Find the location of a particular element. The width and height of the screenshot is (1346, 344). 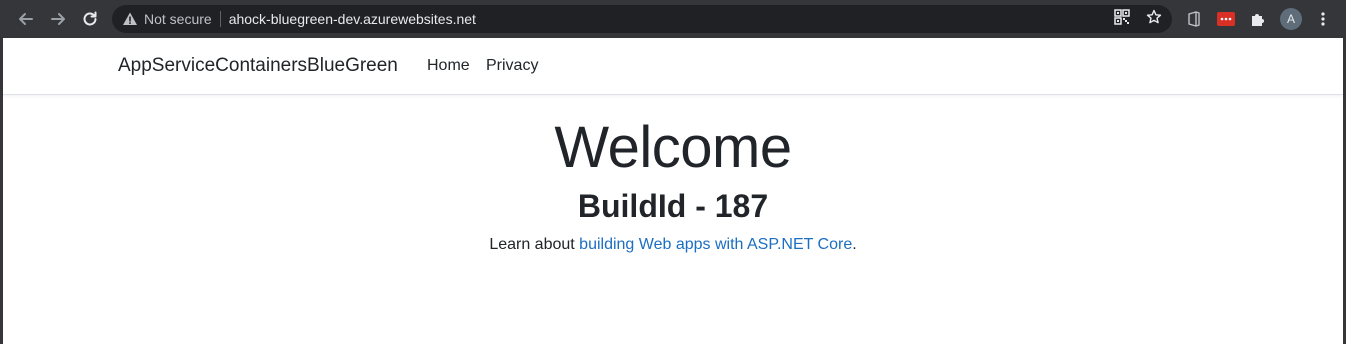

forward-arrow-icon is located at coordinates (58, 19).